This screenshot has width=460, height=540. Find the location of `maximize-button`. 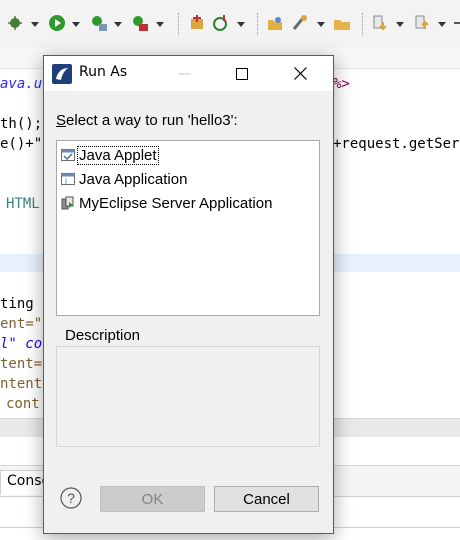

maximize-button is located at coordinates (242, 73).